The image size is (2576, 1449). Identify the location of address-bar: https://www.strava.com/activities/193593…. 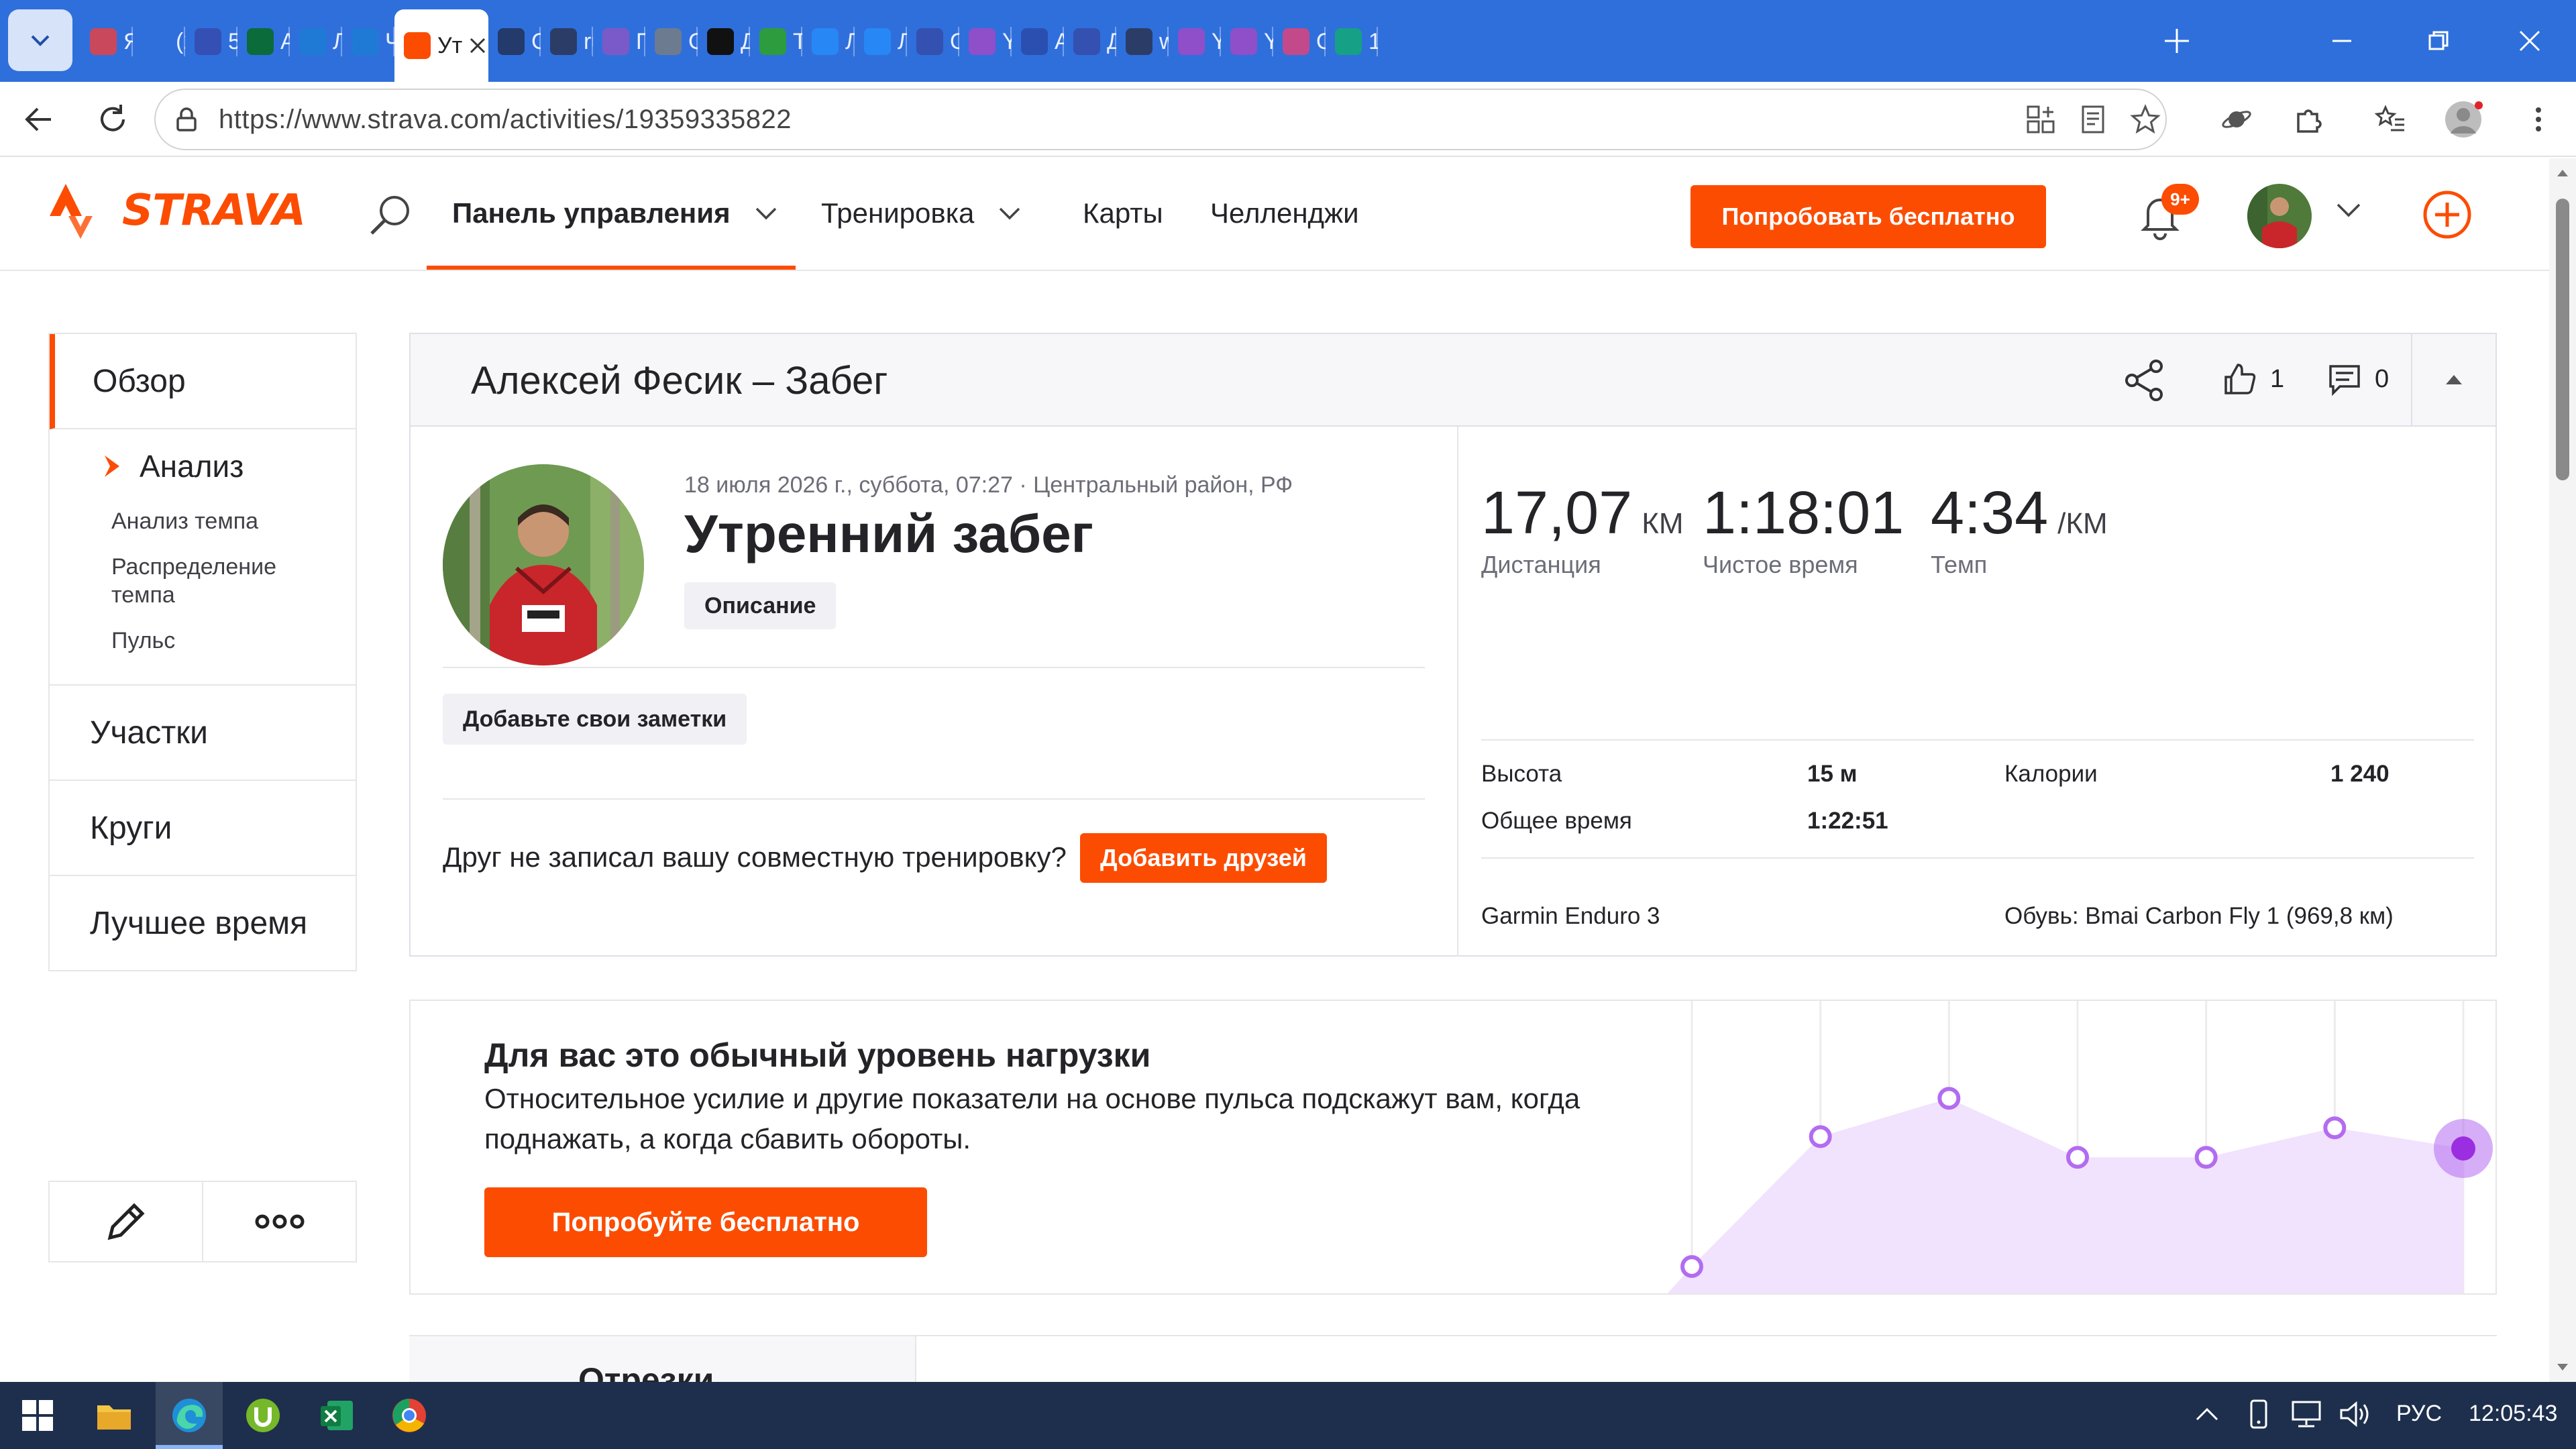
(1160, 119).